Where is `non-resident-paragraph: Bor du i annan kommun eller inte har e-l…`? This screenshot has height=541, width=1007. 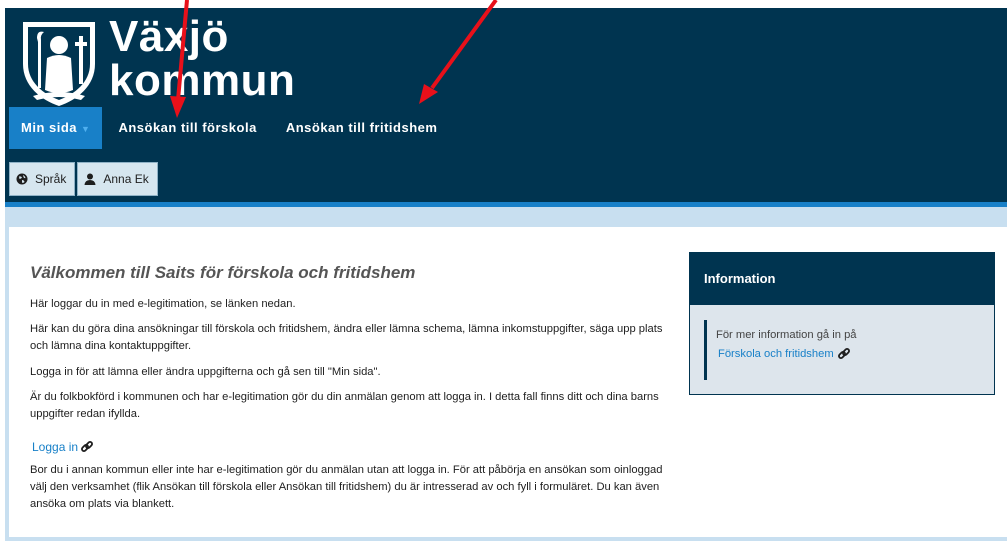 non-resident-paragraph: Bor du i annan kommun eller inte har e-l… is located at coordinates (346, 487).